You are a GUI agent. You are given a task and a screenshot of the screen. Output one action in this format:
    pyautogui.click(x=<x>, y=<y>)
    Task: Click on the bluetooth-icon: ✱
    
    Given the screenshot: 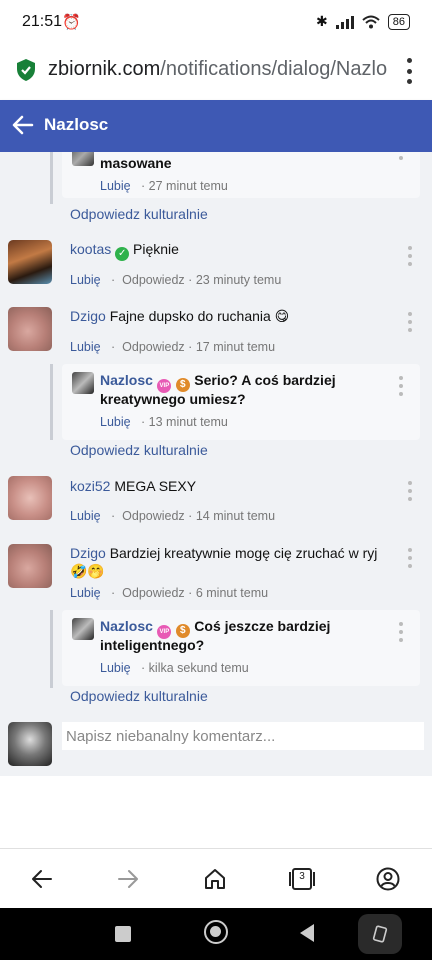 What is the action you would take?
    pyautogui.click(x=322, y=21)
    